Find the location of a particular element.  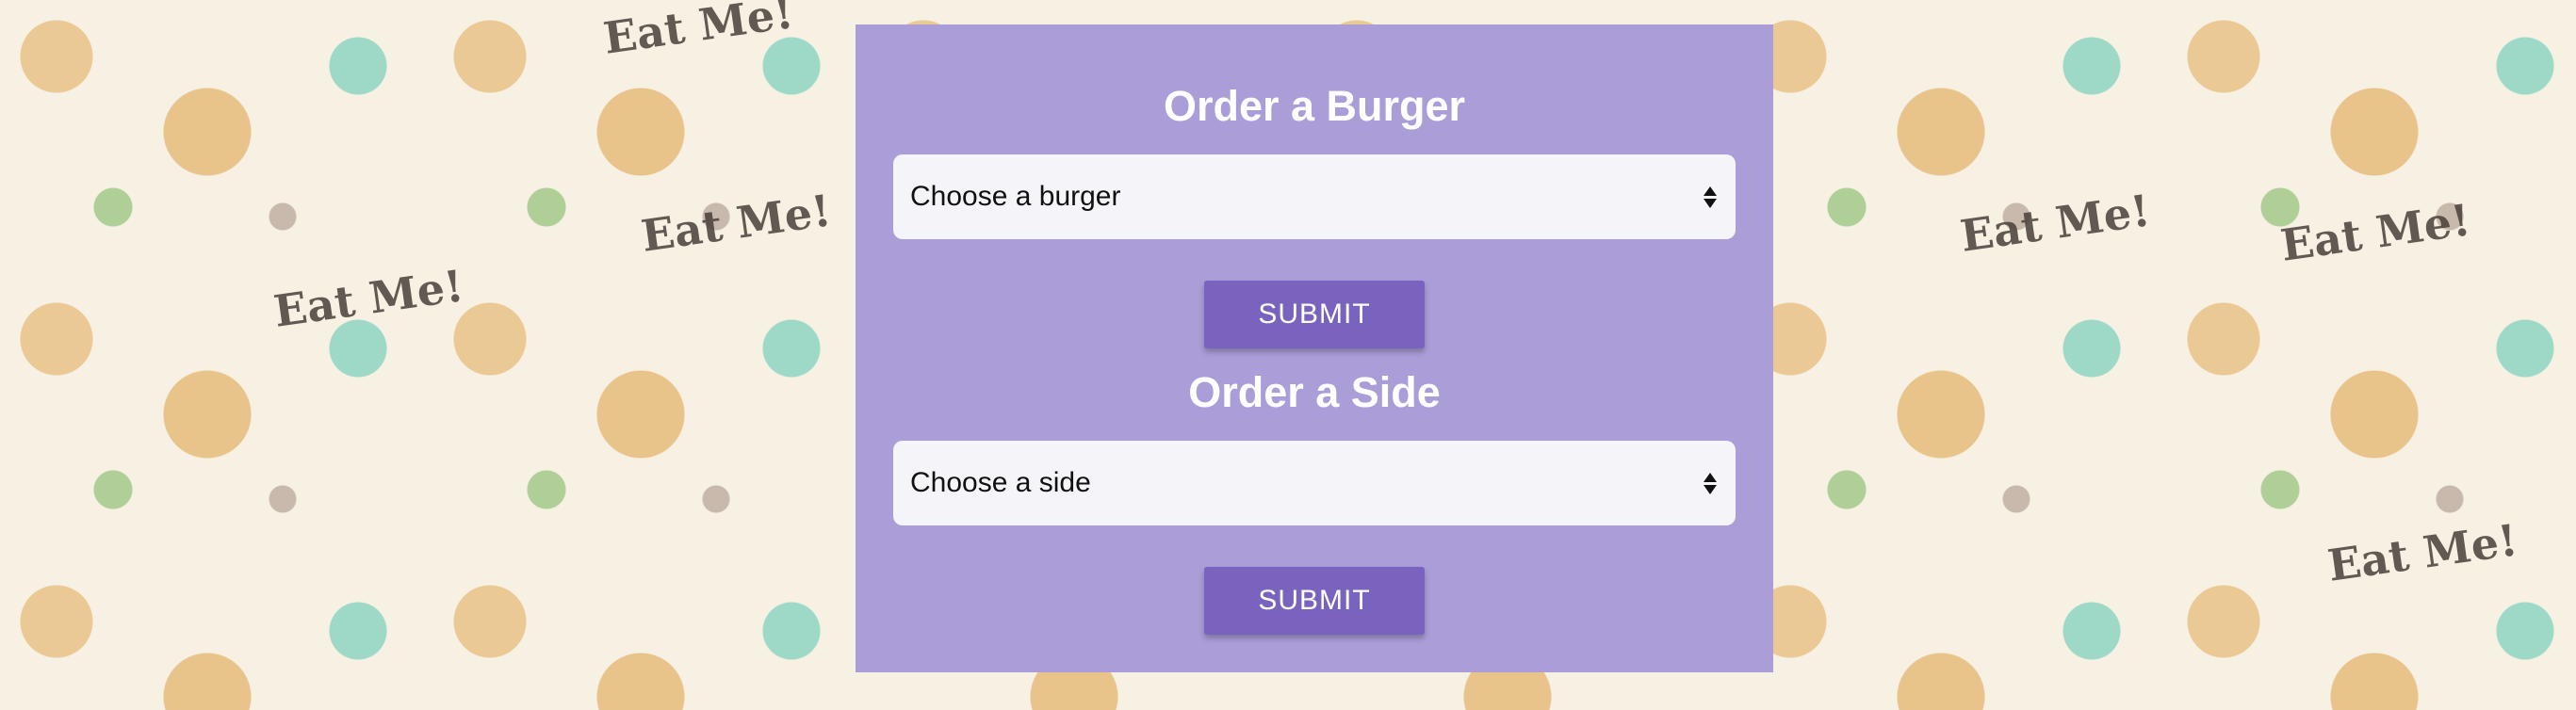

burger-submit-button: SUBMIT is located at coordinates (1314, 314).